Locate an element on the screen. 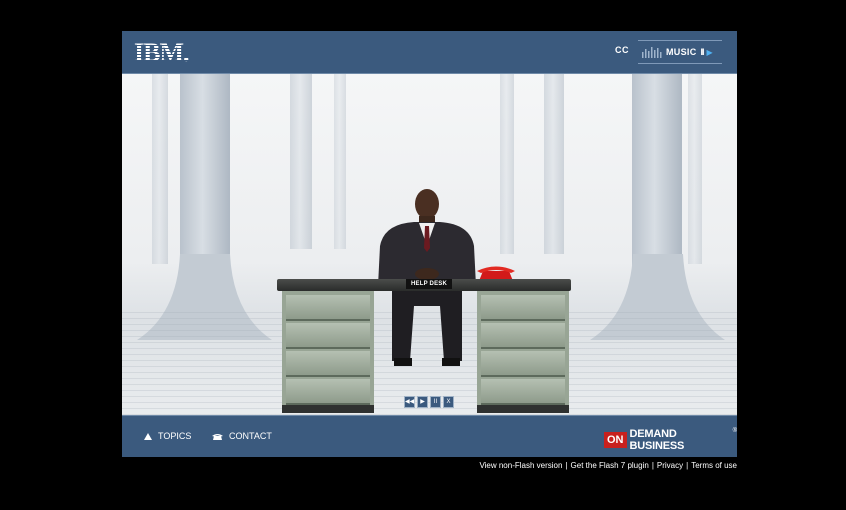 The image size is (846, 510). ibm-logo: IBM. is located at coordinates (170, 52).